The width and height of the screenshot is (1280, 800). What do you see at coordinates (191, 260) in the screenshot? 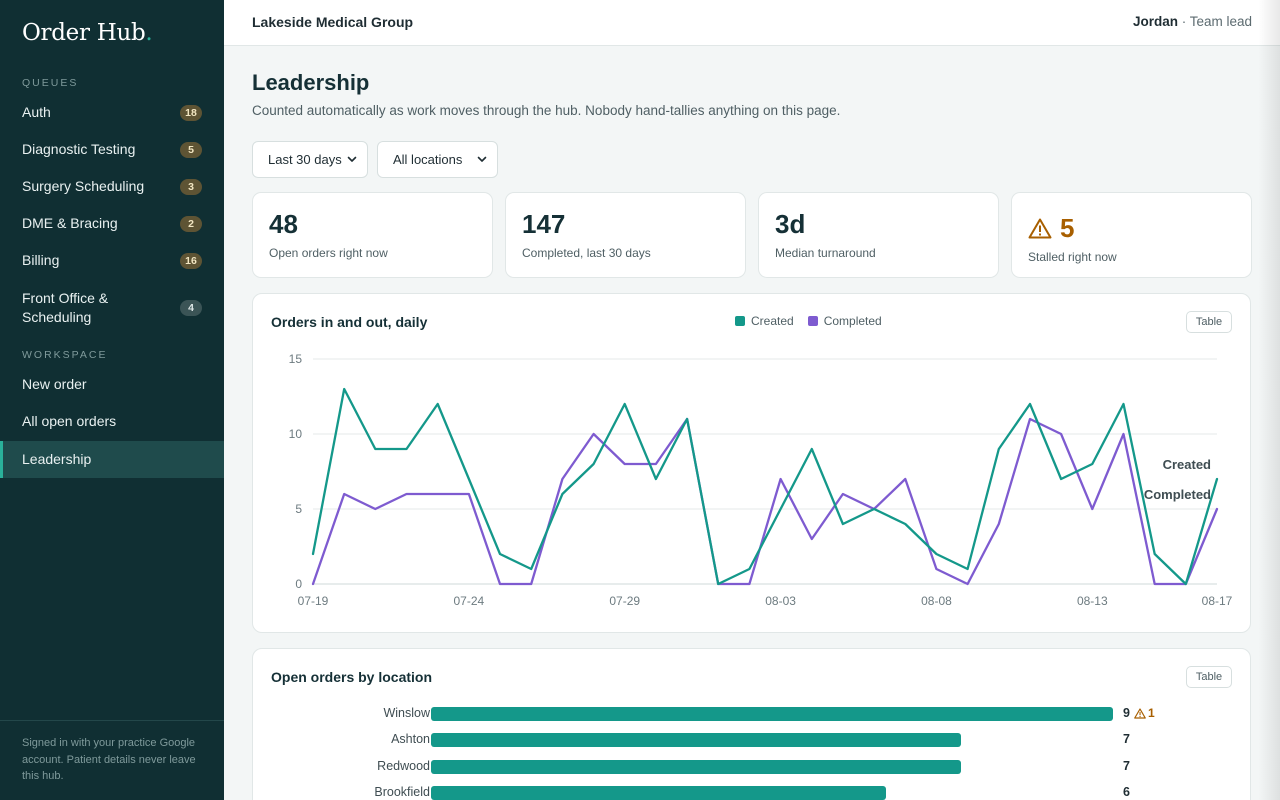
I see `queue-count-badge: 16` at bounding box center [191, 260].